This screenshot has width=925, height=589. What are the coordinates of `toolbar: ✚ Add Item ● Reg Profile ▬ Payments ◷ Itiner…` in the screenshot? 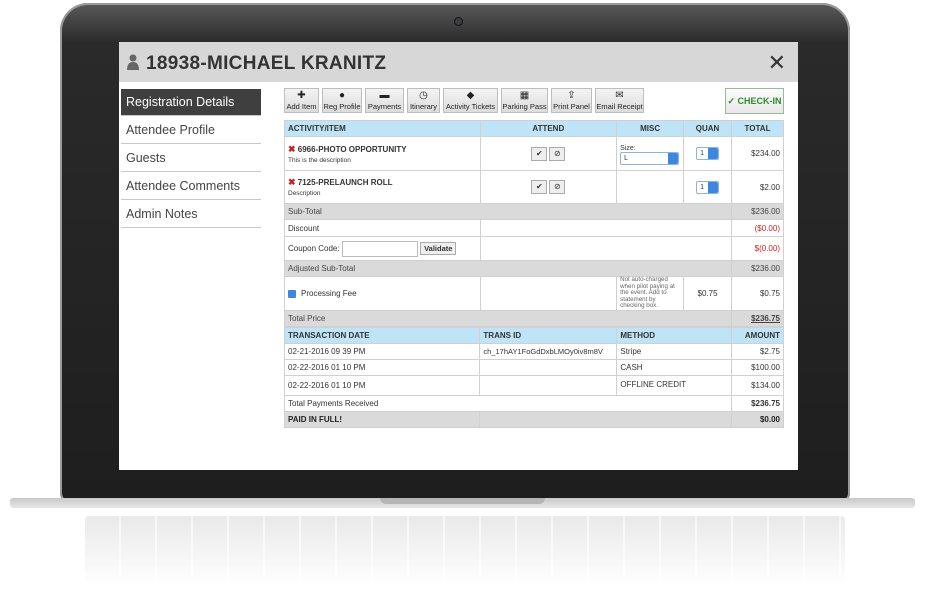 It's located at (534, 100).